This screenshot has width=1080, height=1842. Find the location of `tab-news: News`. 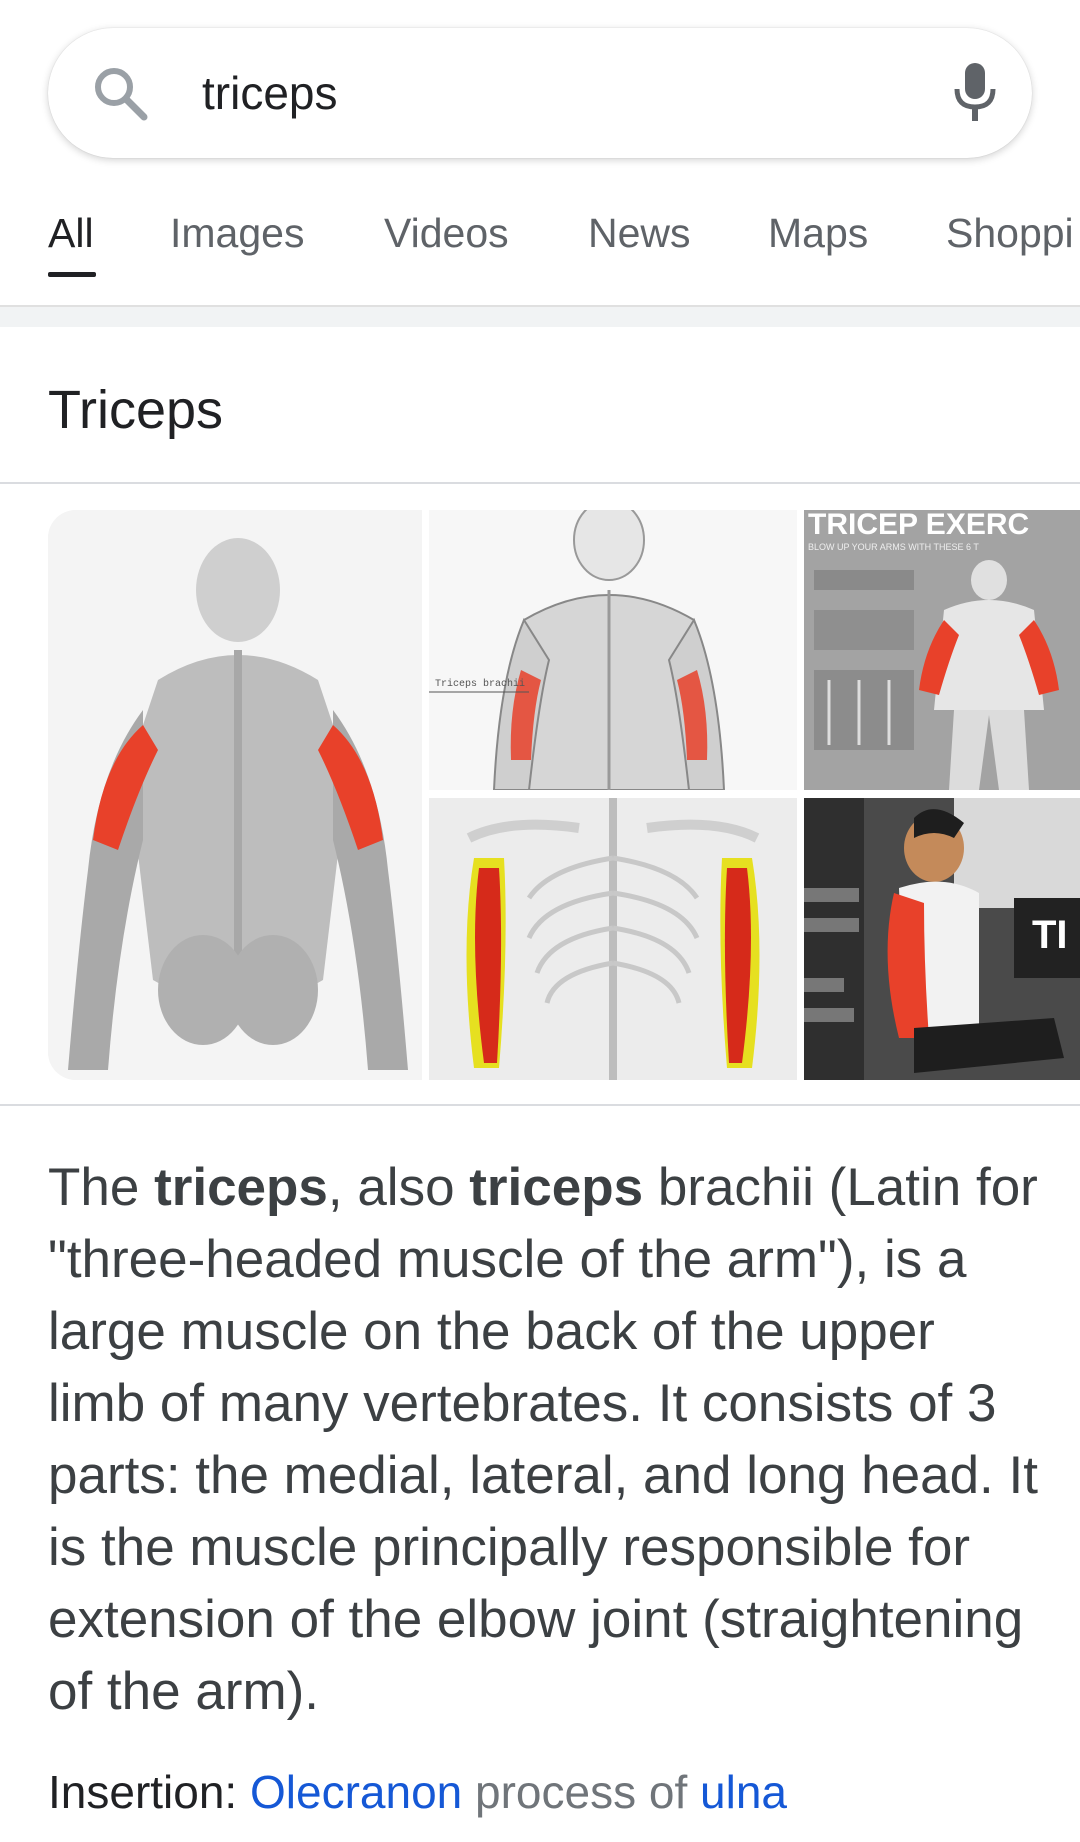

tab-news: News is located at coordinates (639, 233).